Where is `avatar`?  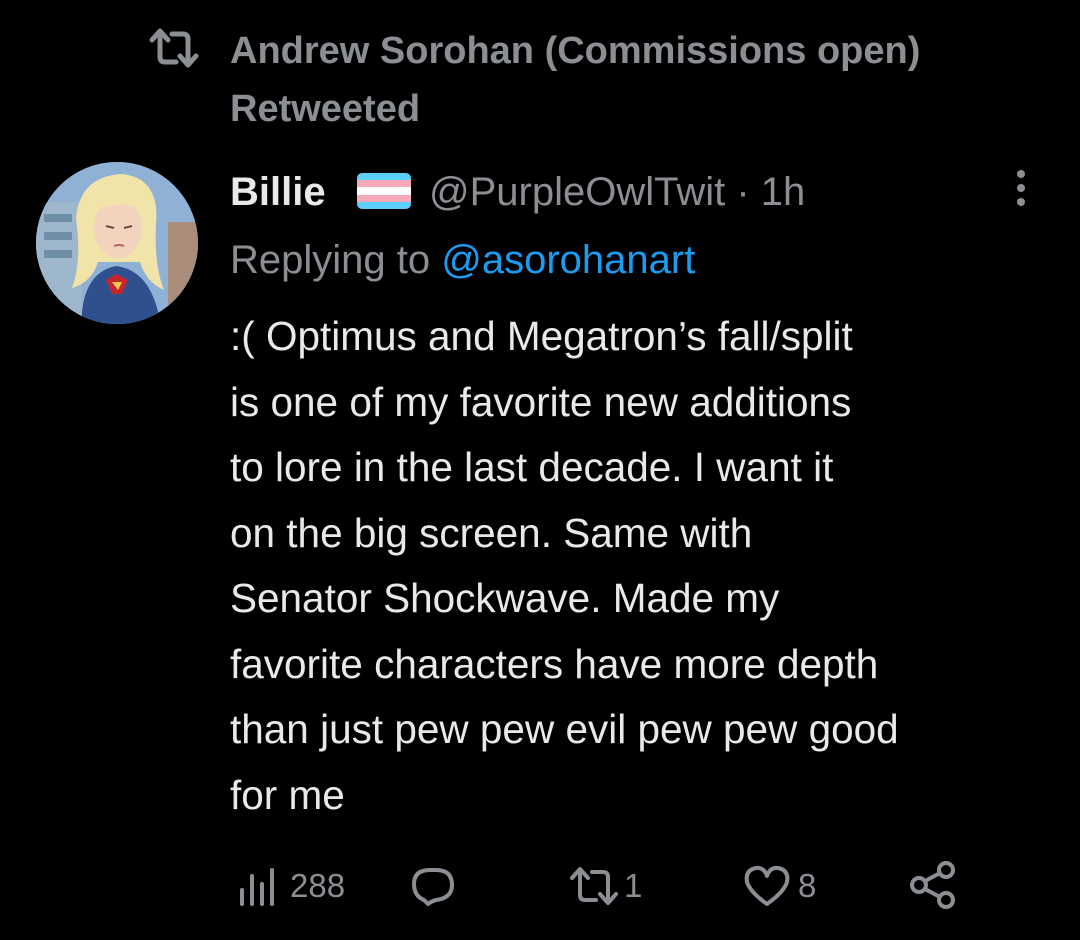 avatar is located at coordinates (117, 243).